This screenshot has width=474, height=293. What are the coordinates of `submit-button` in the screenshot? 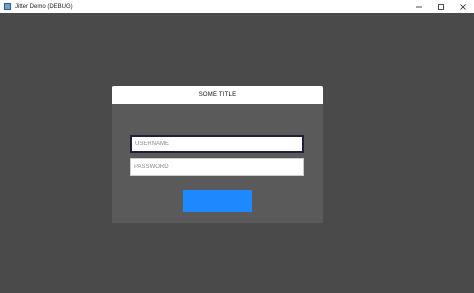 It's located at (217, 201).